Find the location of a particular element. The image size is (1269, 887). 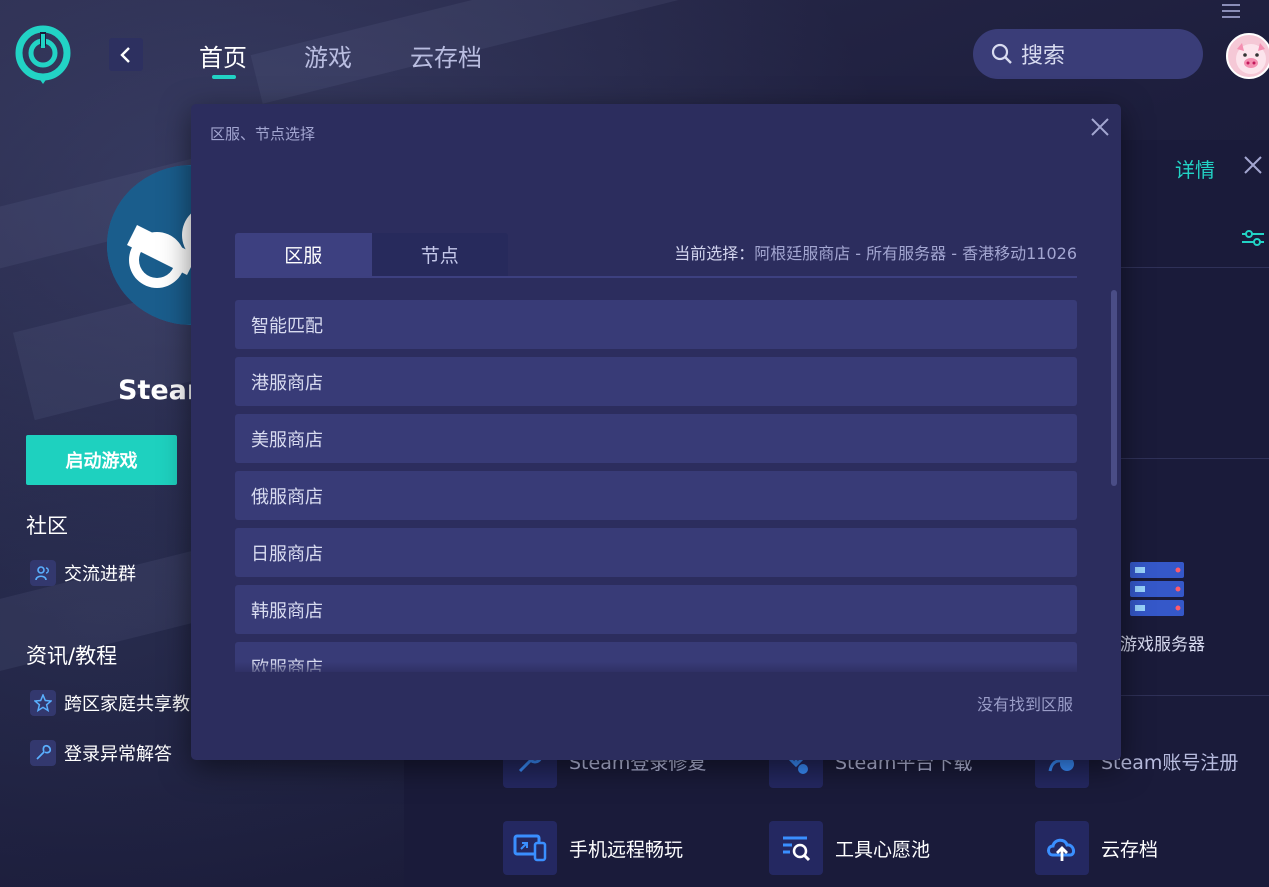

tab-region: 区服 is located at coordinates (303, 254).